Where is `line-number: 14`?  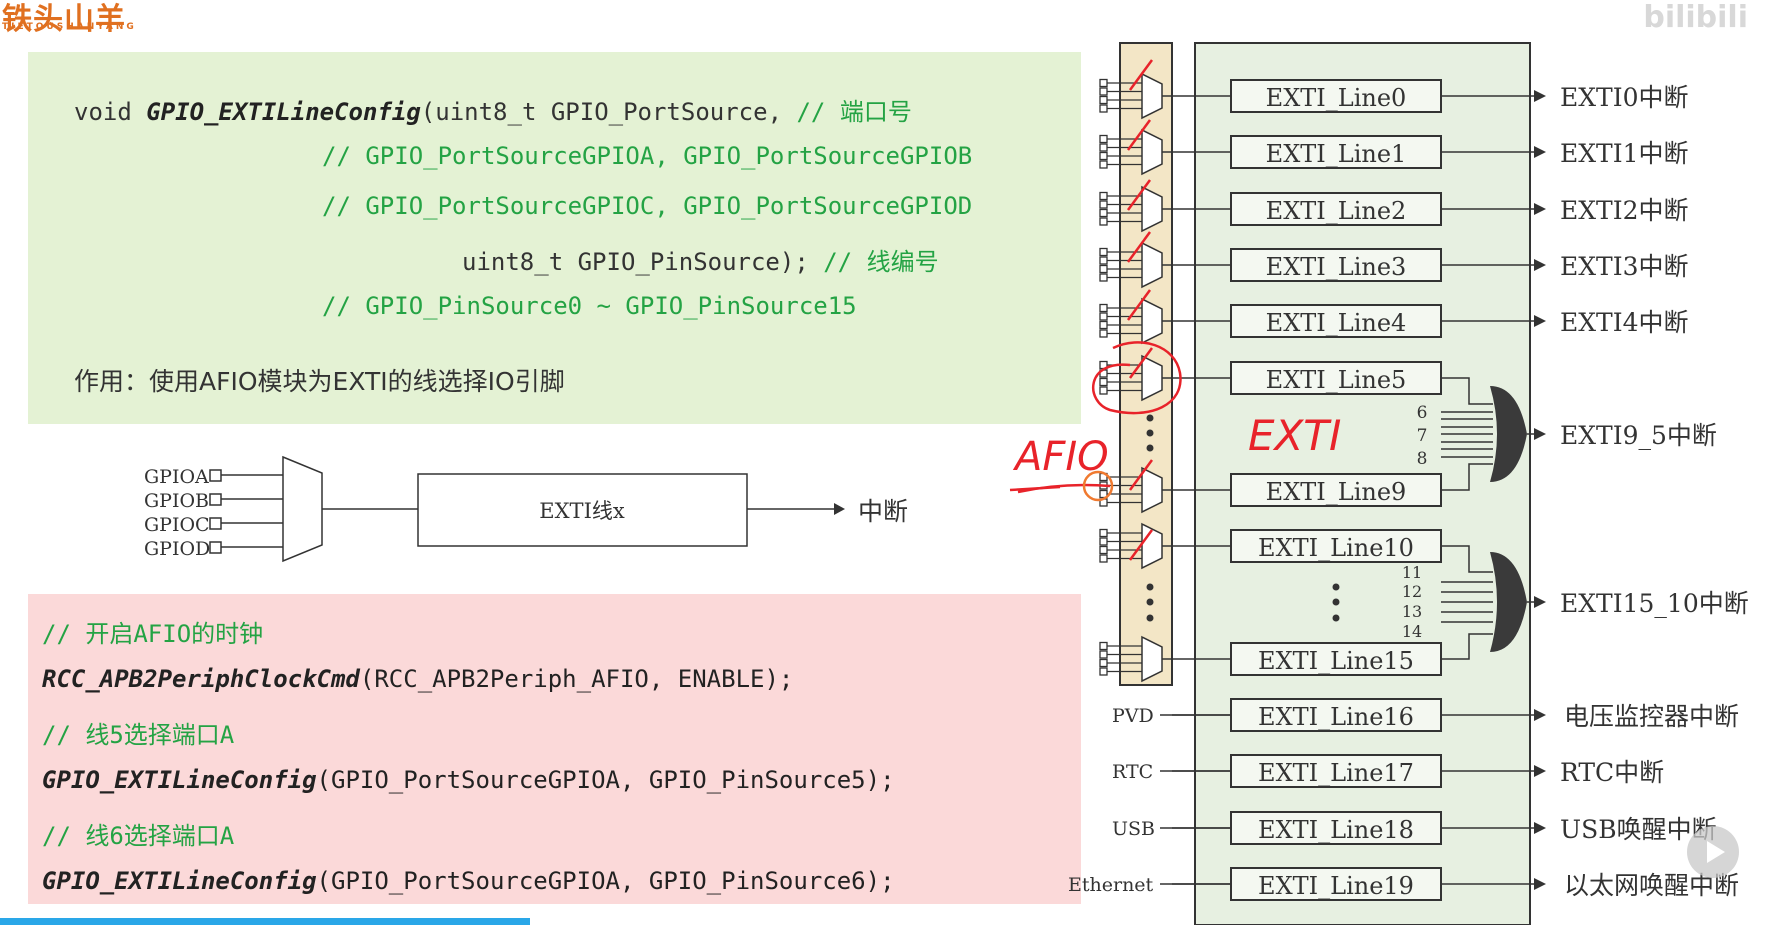 line-number: 14 is located at coordinates (1412, 631).